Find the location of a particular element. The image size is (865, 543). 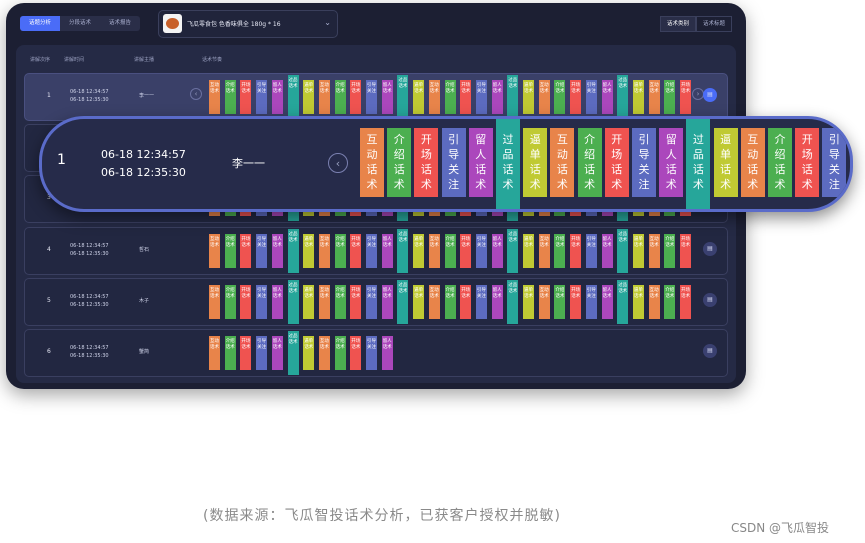

zoom-segment-tile: 介绍话术 is located at coordinates (589, 162).